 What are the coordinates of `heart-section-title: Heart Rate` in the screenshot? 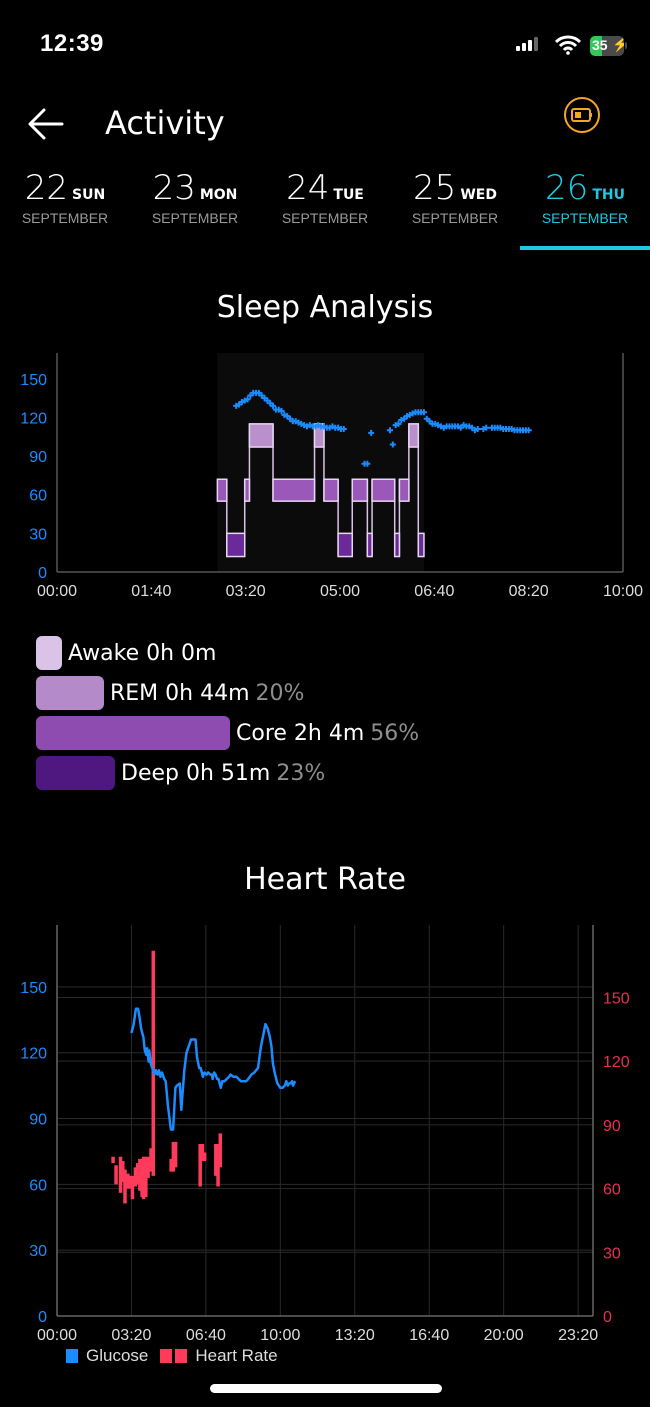 It's located at (325, 879).